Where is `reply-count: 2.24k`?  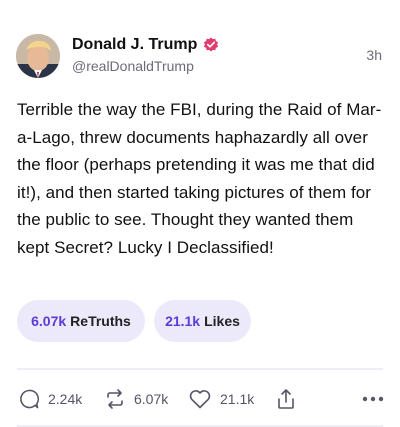
reply-count: 2.24k is located at coordinates (65, 399).